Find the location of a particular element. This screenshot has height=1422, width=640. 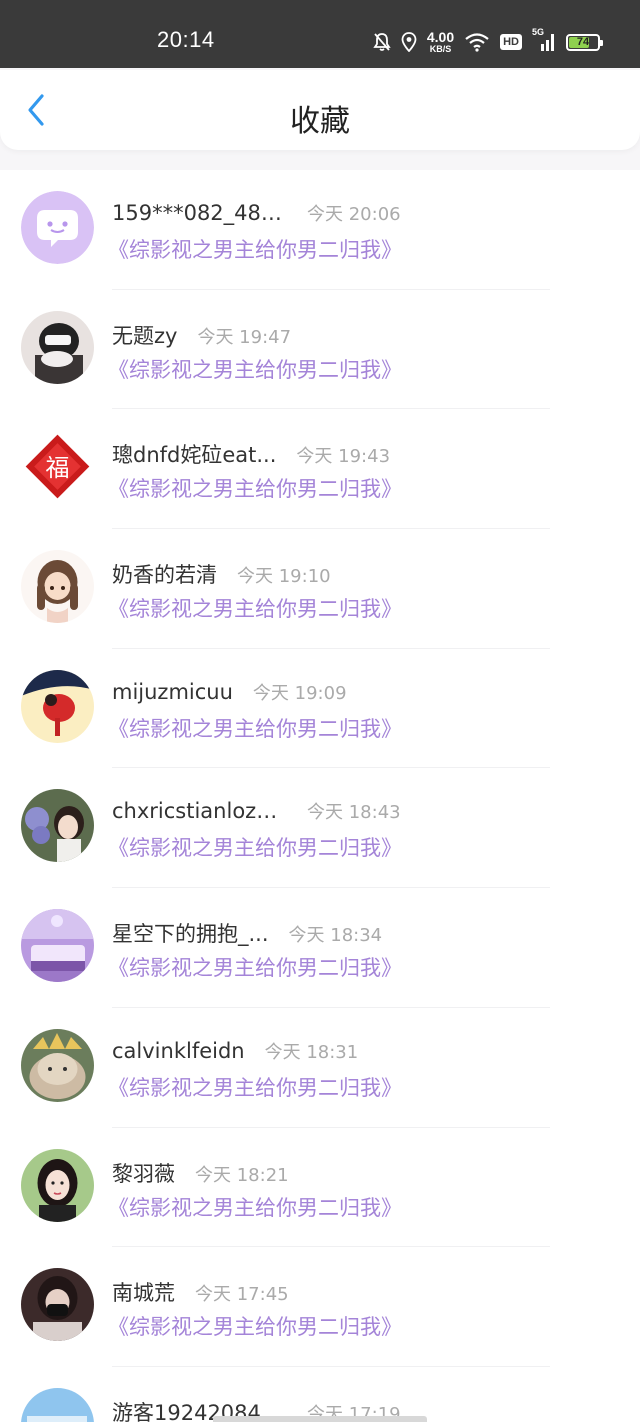

favorite-time: 今天 18:31 is located at coordinates (311, 1052).